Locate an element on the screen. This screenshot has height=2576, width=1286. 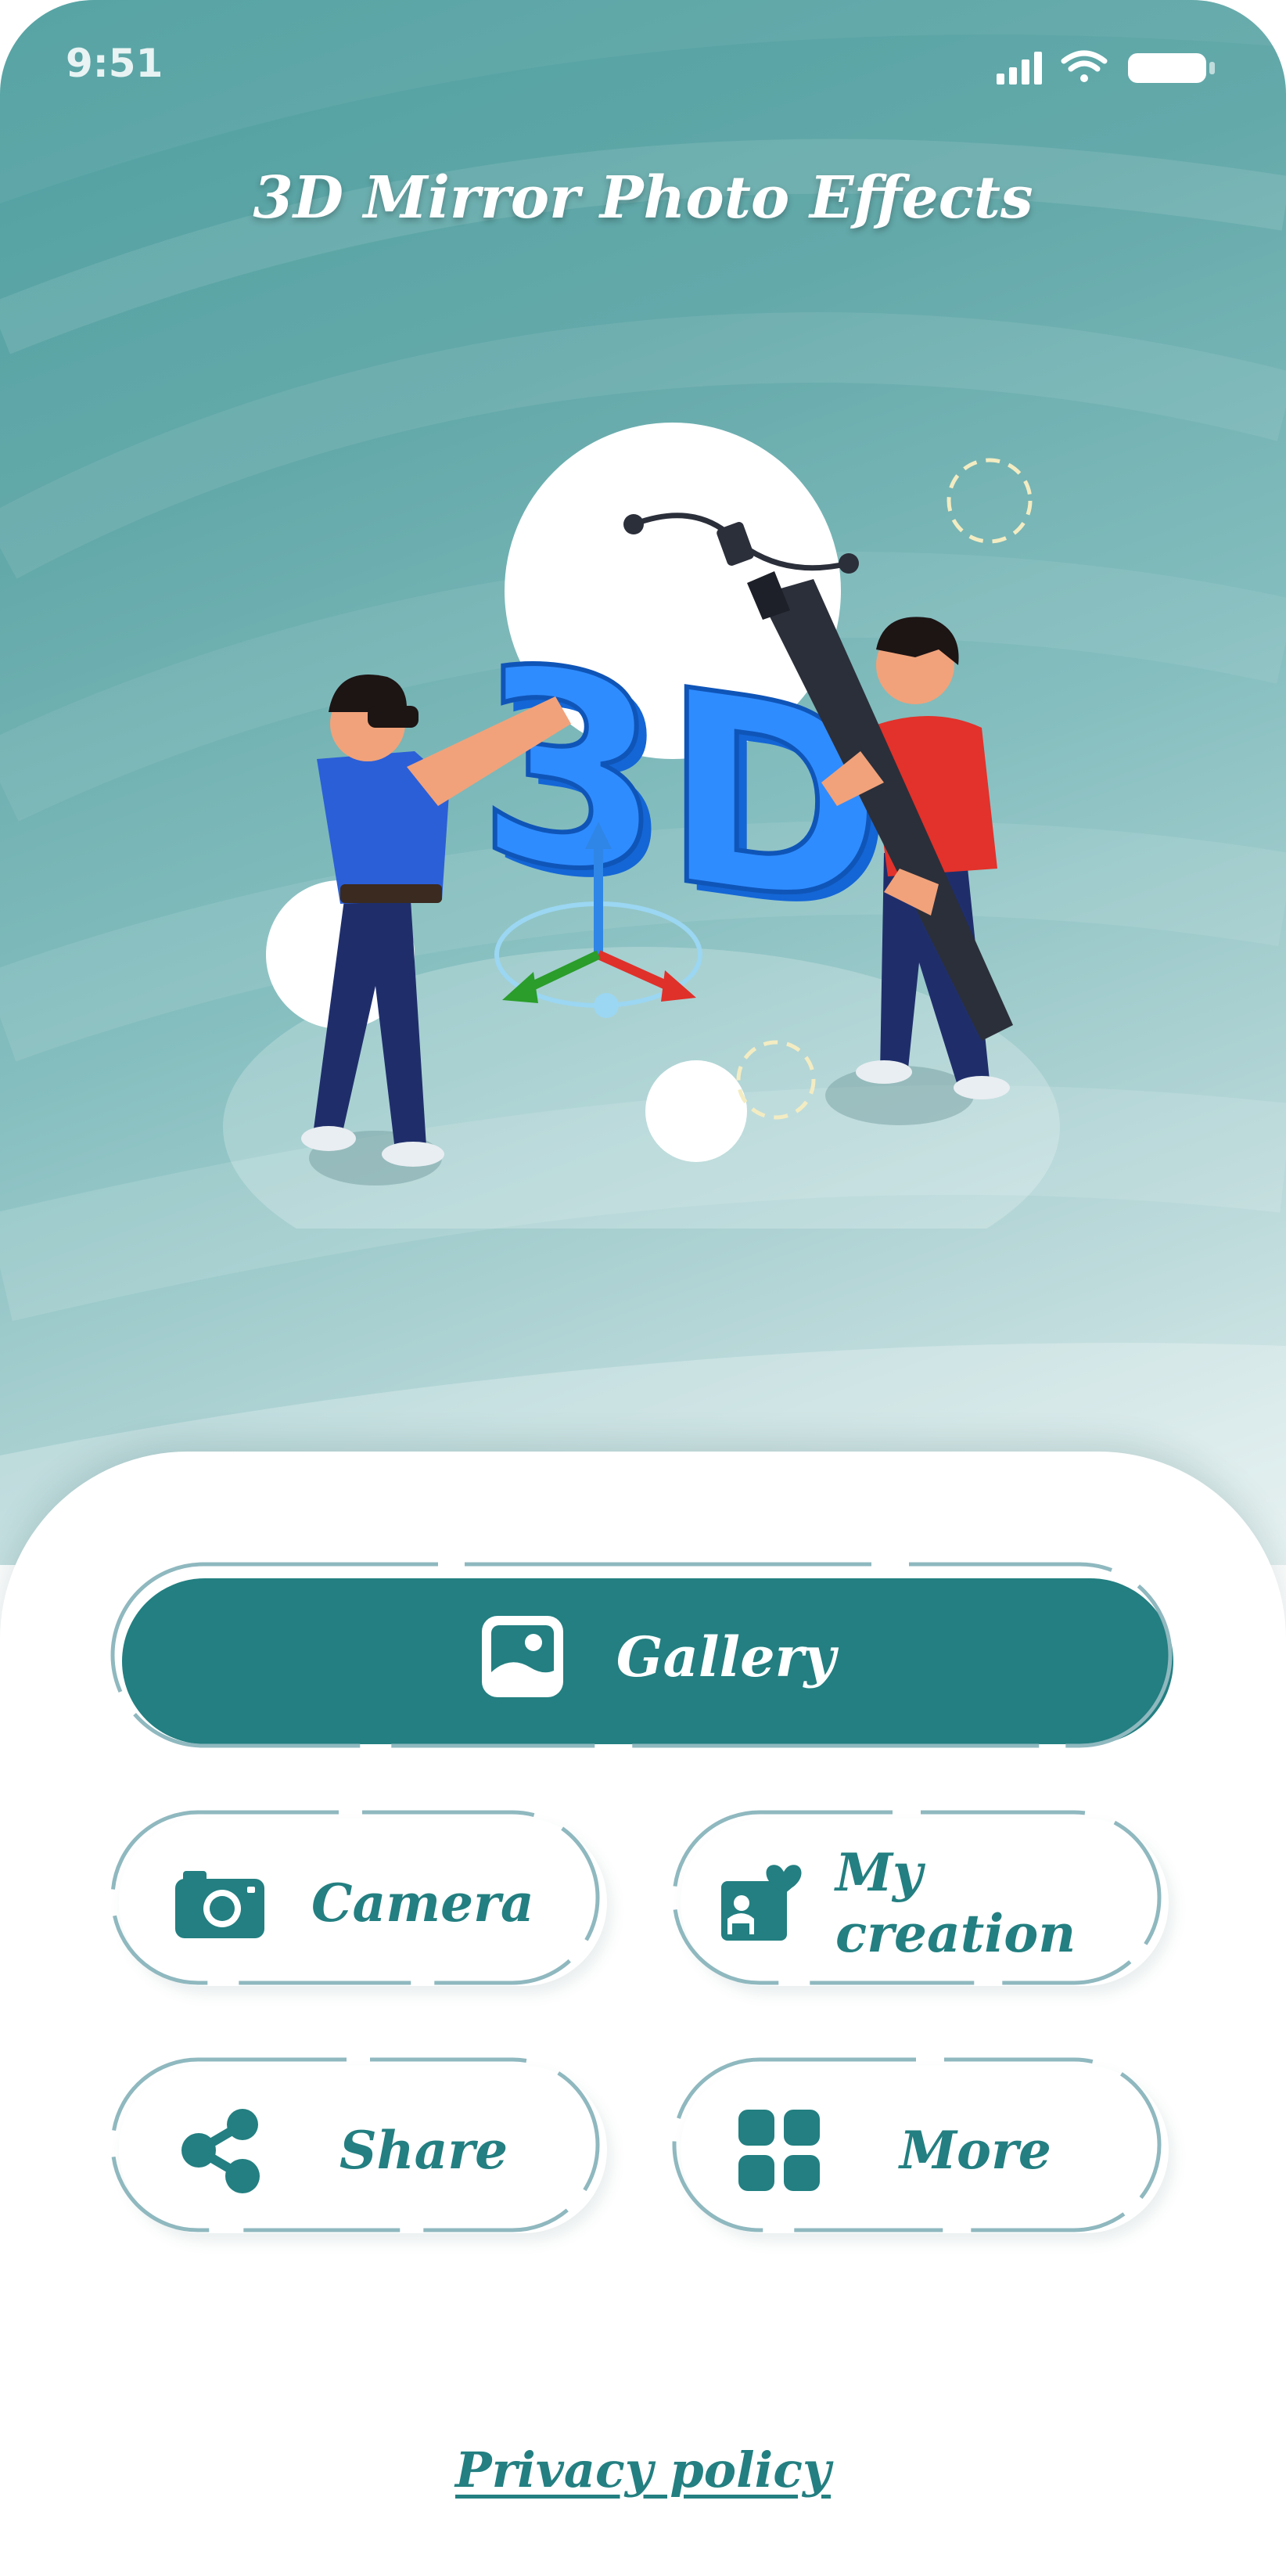
gallery-button: Gallery is located at coordinates (641, 1657).